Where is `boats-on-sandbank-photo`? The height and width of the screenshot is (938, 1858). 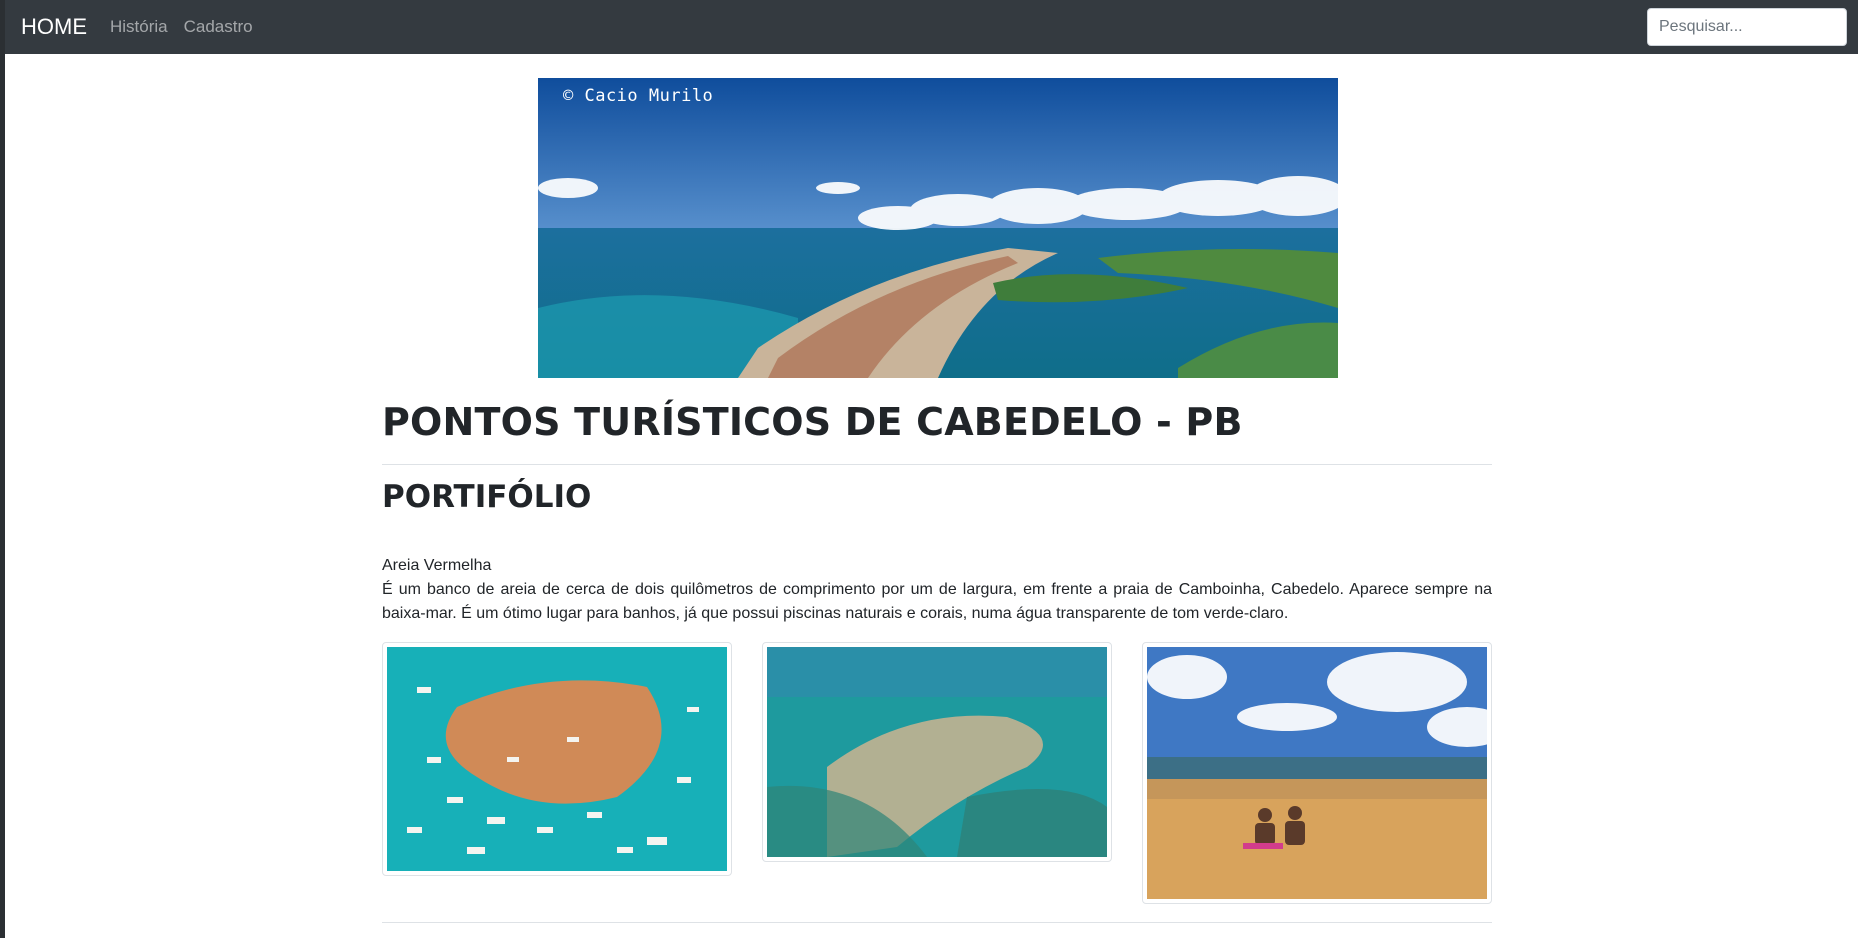
boats-on-sandbank-photo is located at coordinates (557, 759).